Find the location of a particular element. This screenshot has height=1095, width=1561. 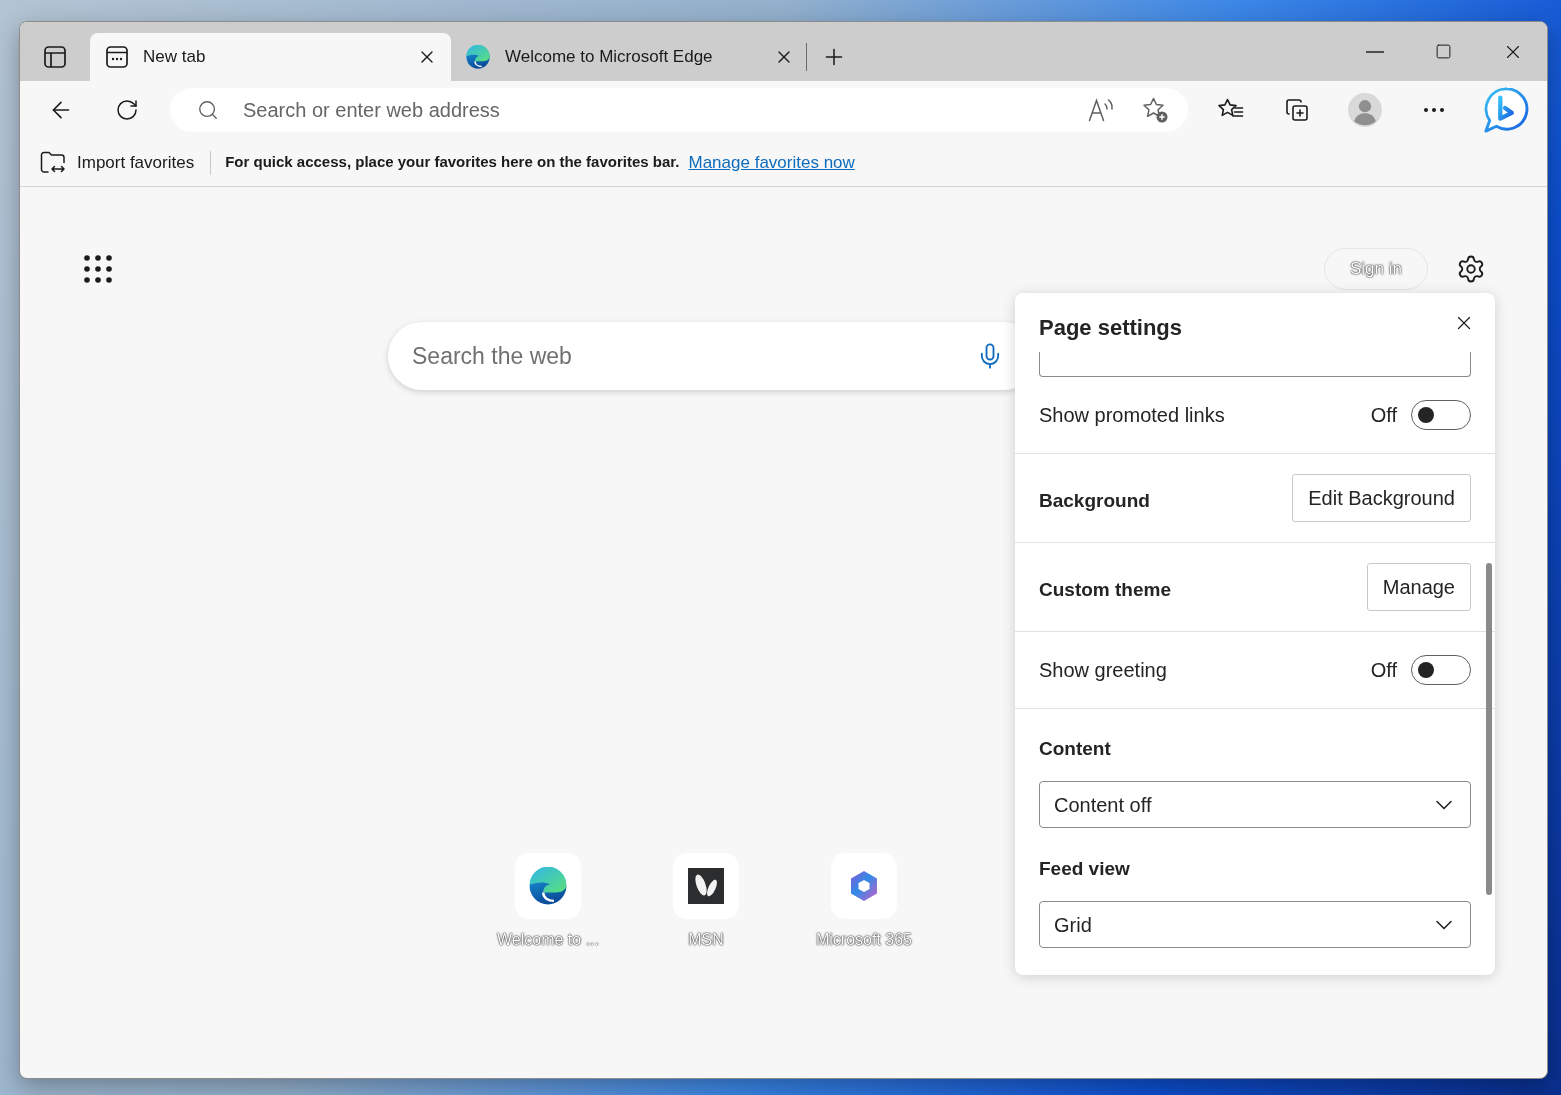

search-input: Search the web is located at coordinates (692, 356).